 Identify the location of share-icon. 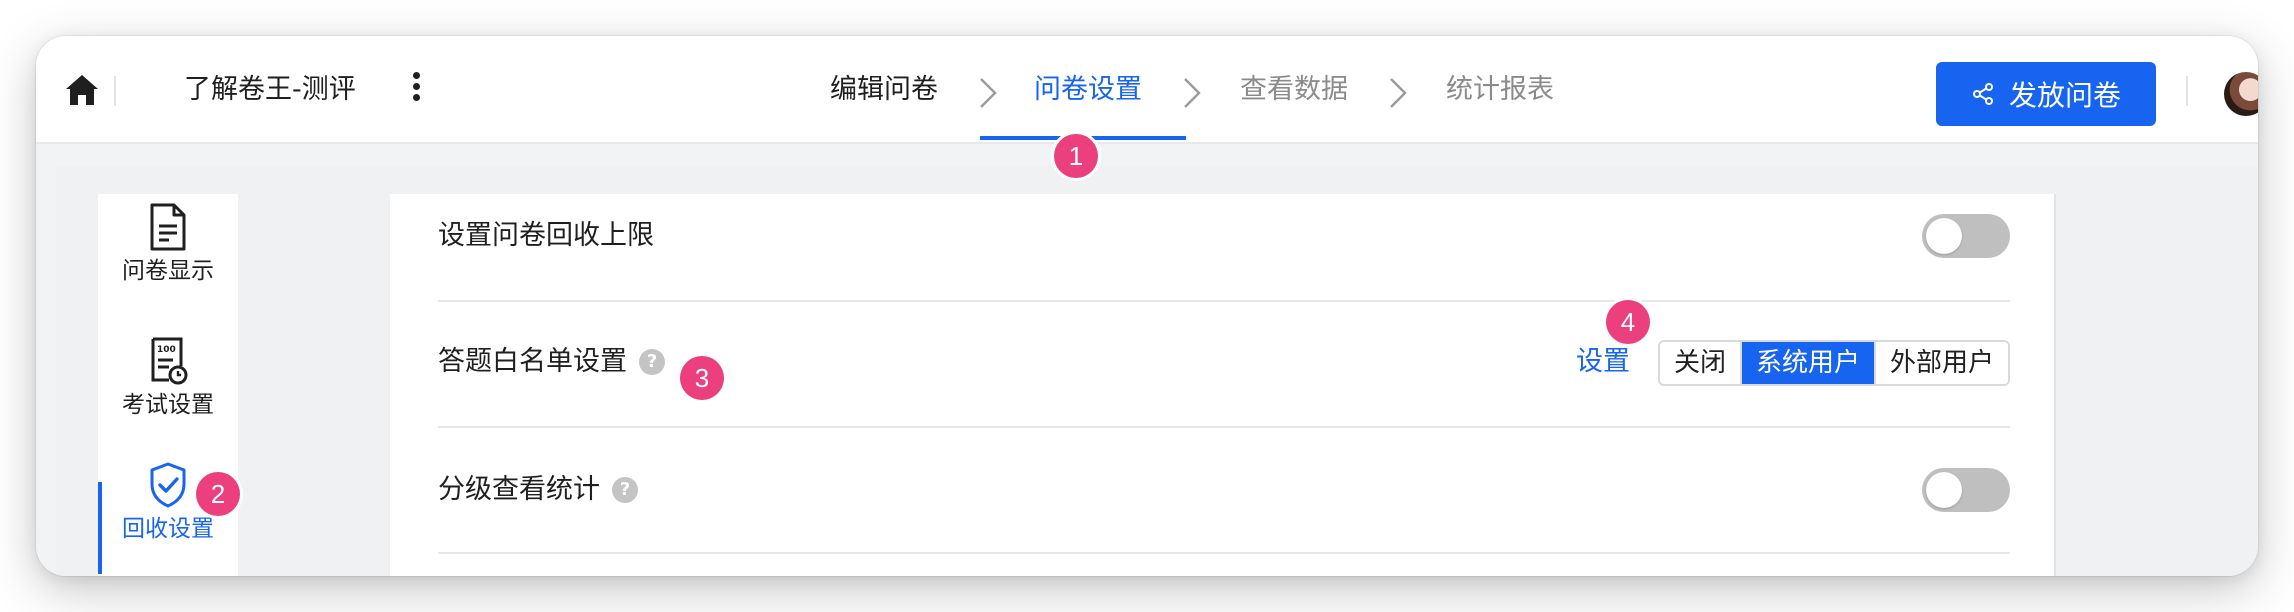
(1982, 94).